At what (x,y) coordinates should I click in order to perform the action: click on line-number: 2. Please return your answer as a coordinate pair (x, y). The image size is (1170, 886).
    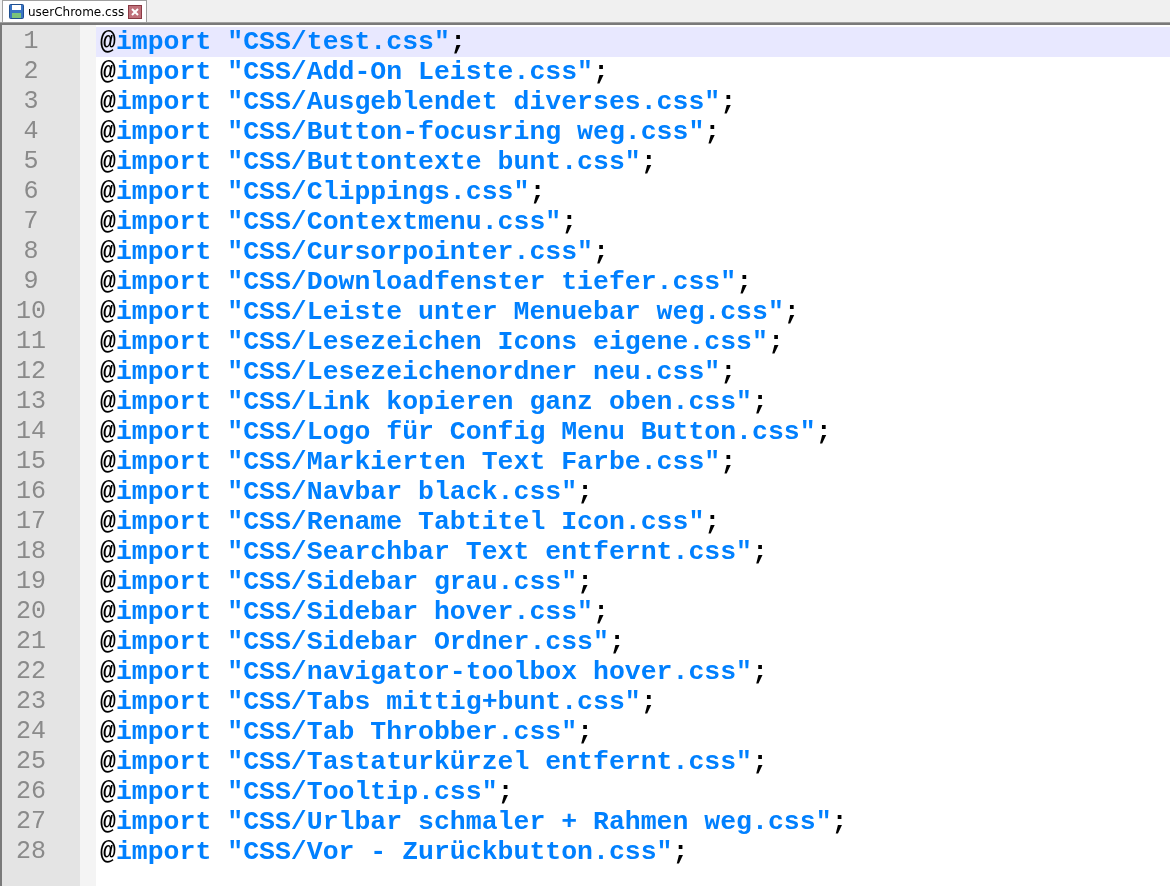
    Looking at the image, I should click on (31, 72).